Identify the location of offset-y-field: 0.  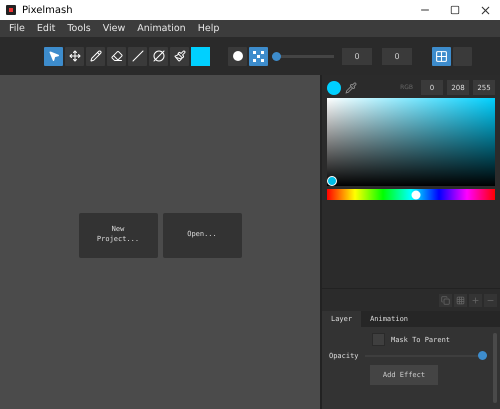
(397, 56).